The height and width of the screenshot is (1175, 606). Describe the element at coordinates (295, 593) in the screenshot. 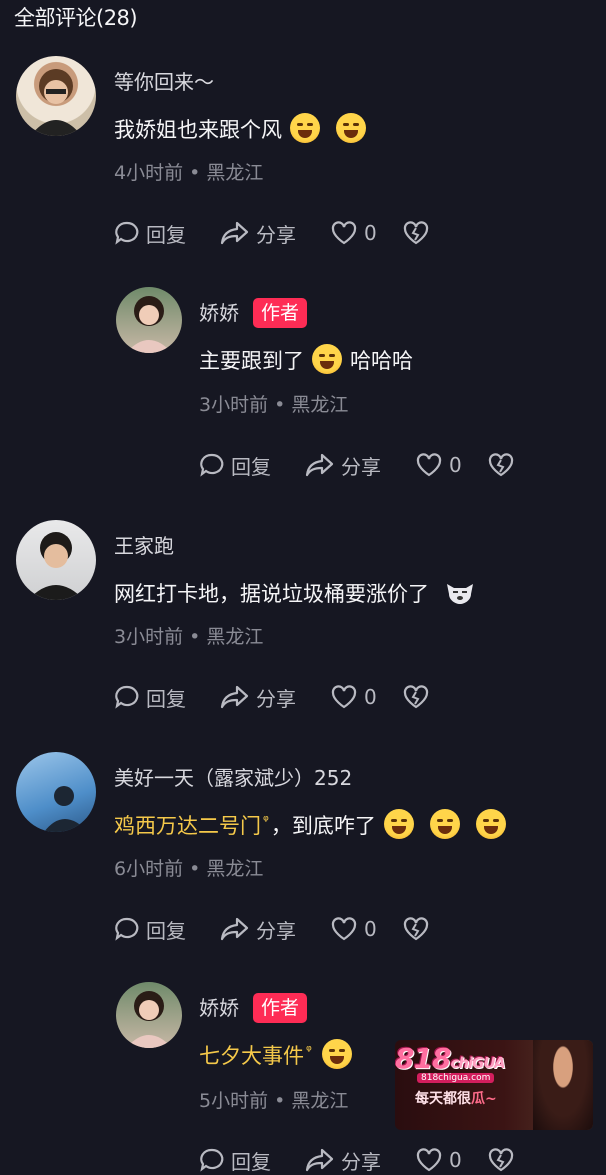

I see `comment-text: 网红打卡地，据说垃圾桶要涨价了` at that location.